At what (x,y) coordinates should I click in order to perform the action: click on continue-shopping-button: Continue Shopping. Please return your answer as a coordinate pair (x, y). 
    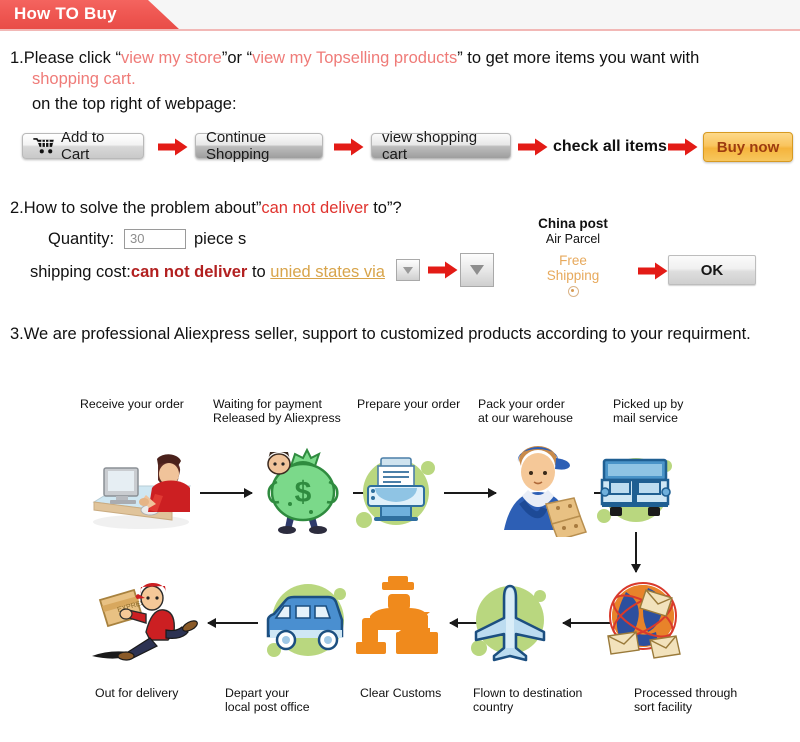
    Looking at the image, I should click on (259, 146).